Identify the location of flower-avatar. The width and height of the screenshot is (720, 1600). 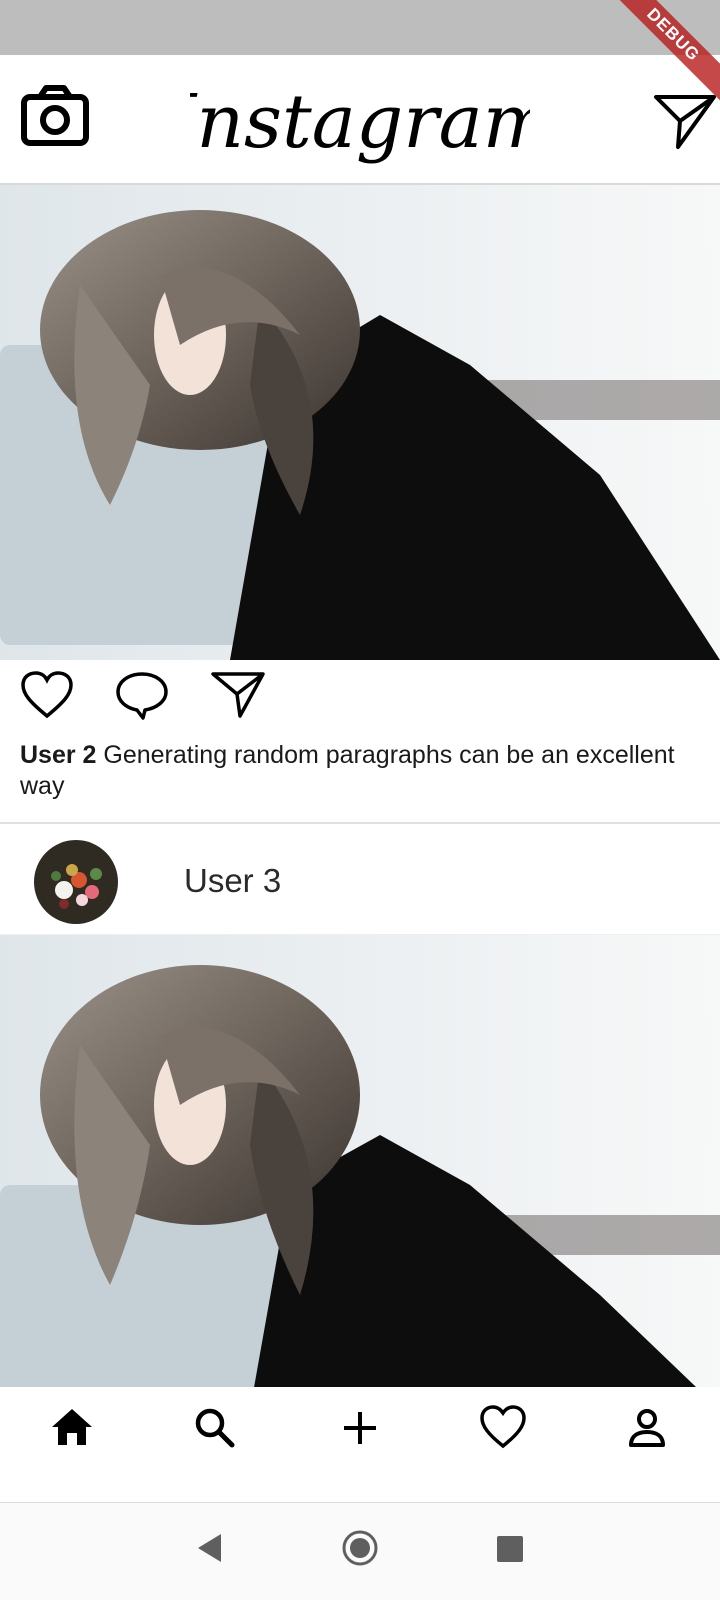
(76, 882).